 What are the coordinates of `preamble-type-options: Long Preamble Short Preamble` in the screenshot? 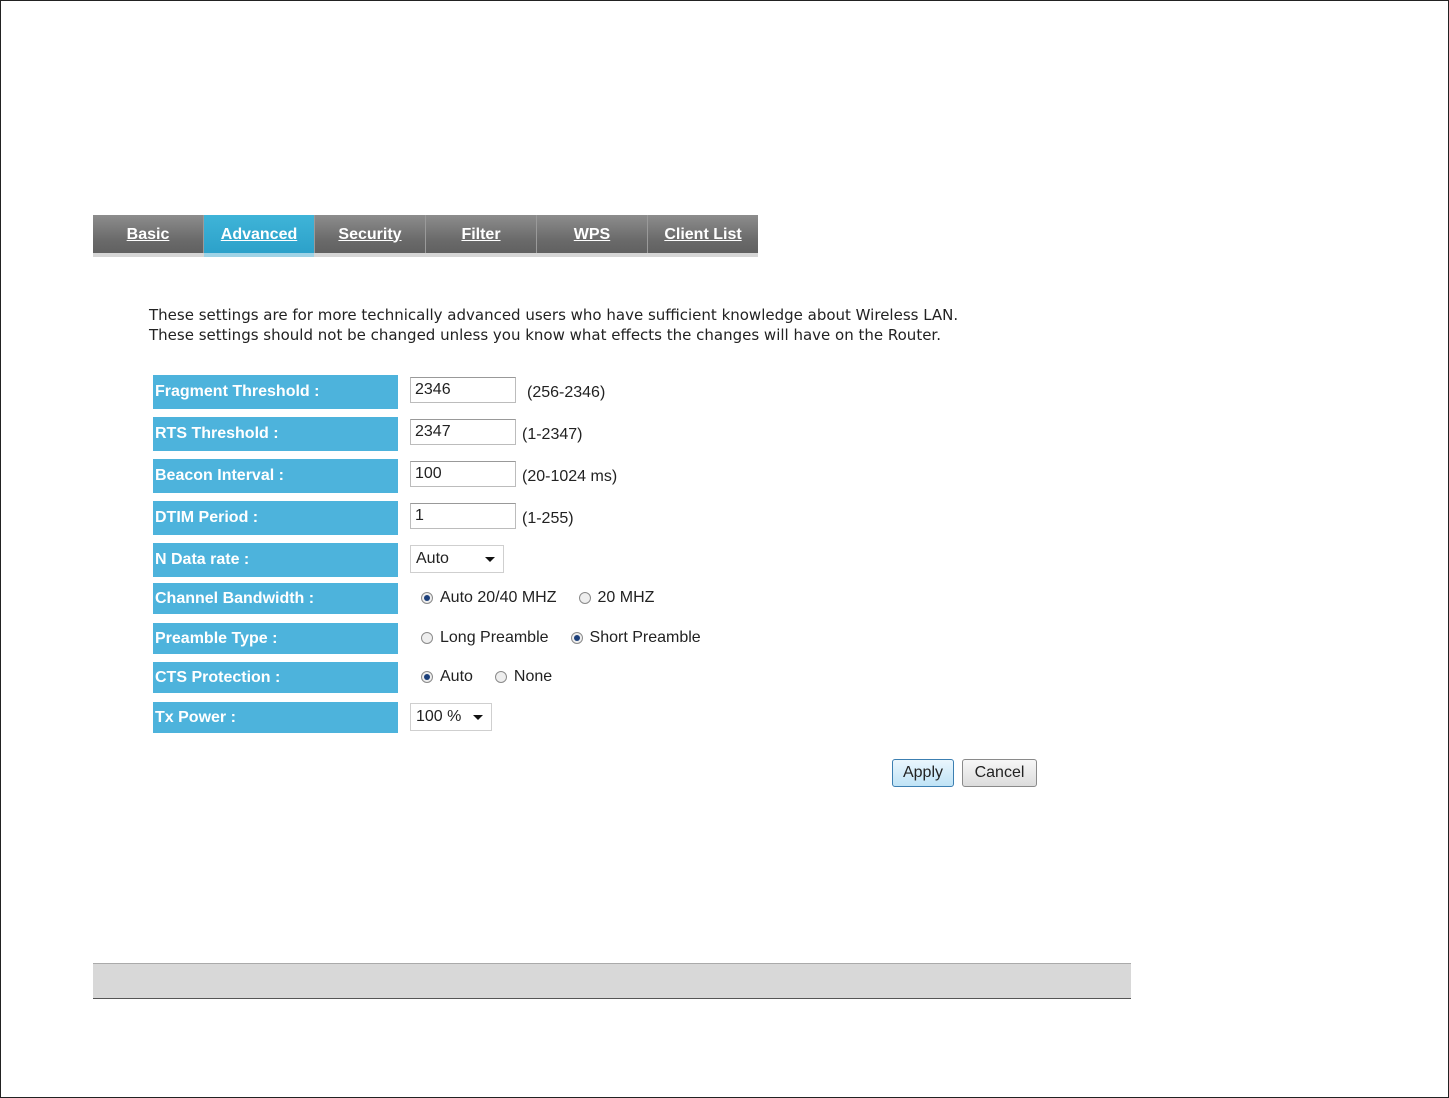 It's located at (561, 638).